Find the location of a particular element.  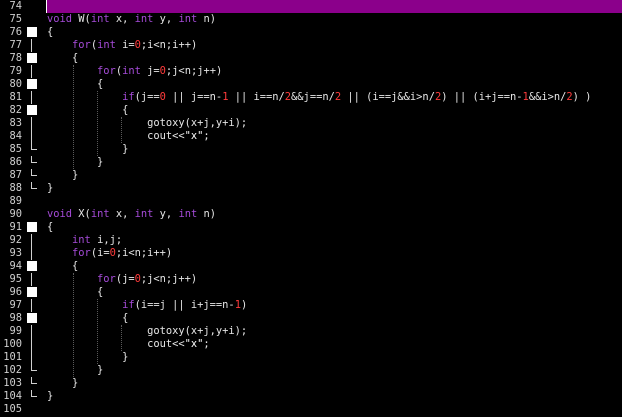

code-token: X( is located at coordinates (81, 214).